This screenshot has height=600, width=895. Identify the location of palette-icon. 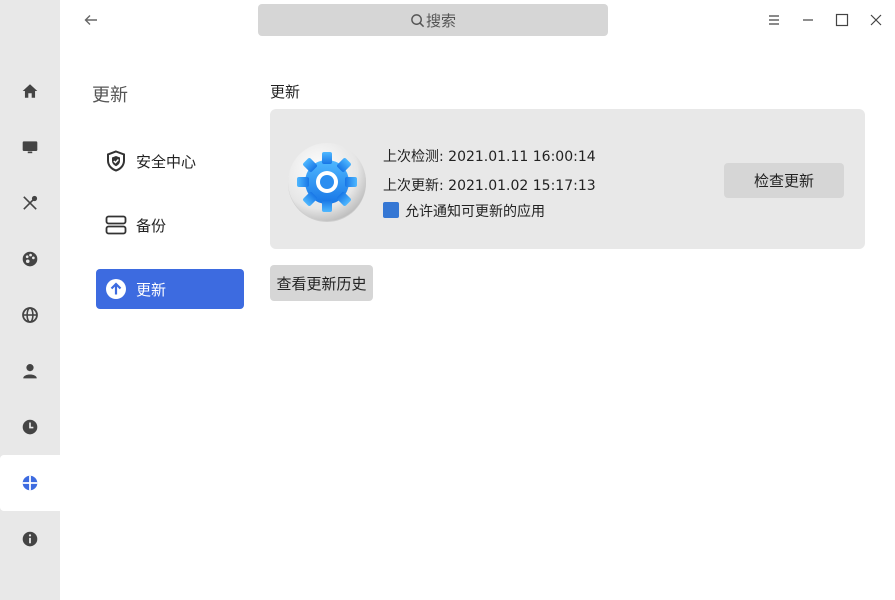
(30, 259).